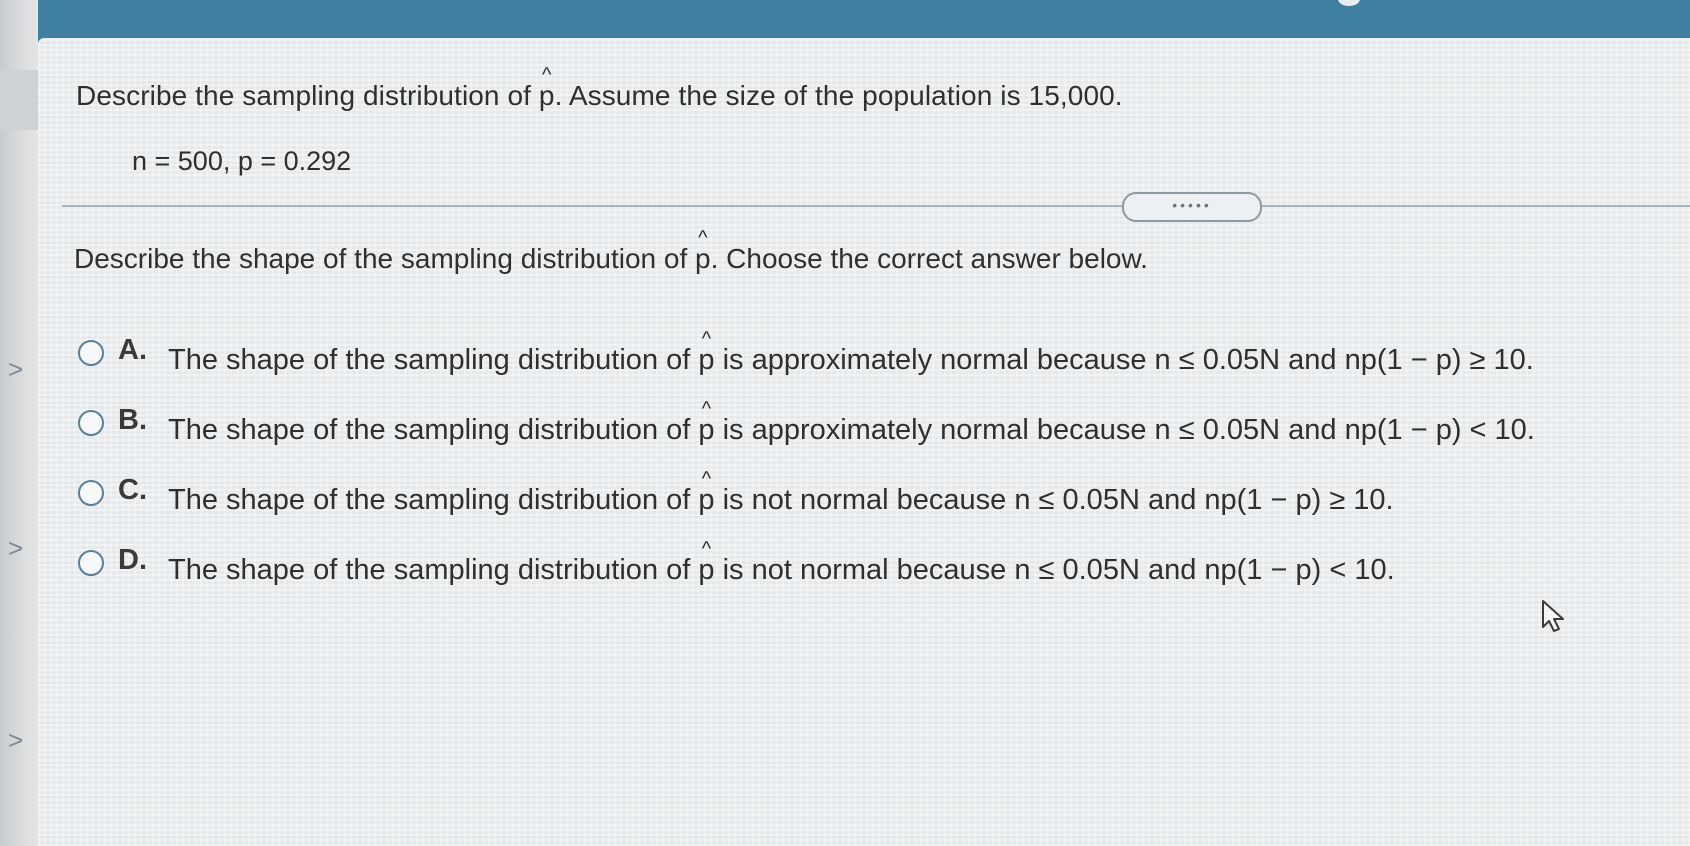 This screenshot has width=1690, height=846. Describe the element at coordinates (242, 161) in the screenshot. I see `given-parameters: n = 500, p = 0.292` at that location.